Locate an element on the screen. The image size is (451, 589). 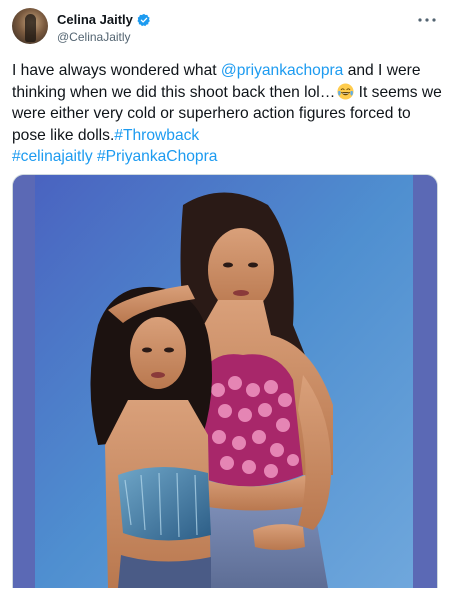
author-handle: @CelinaJaitly is located at coordinates (94, 37).